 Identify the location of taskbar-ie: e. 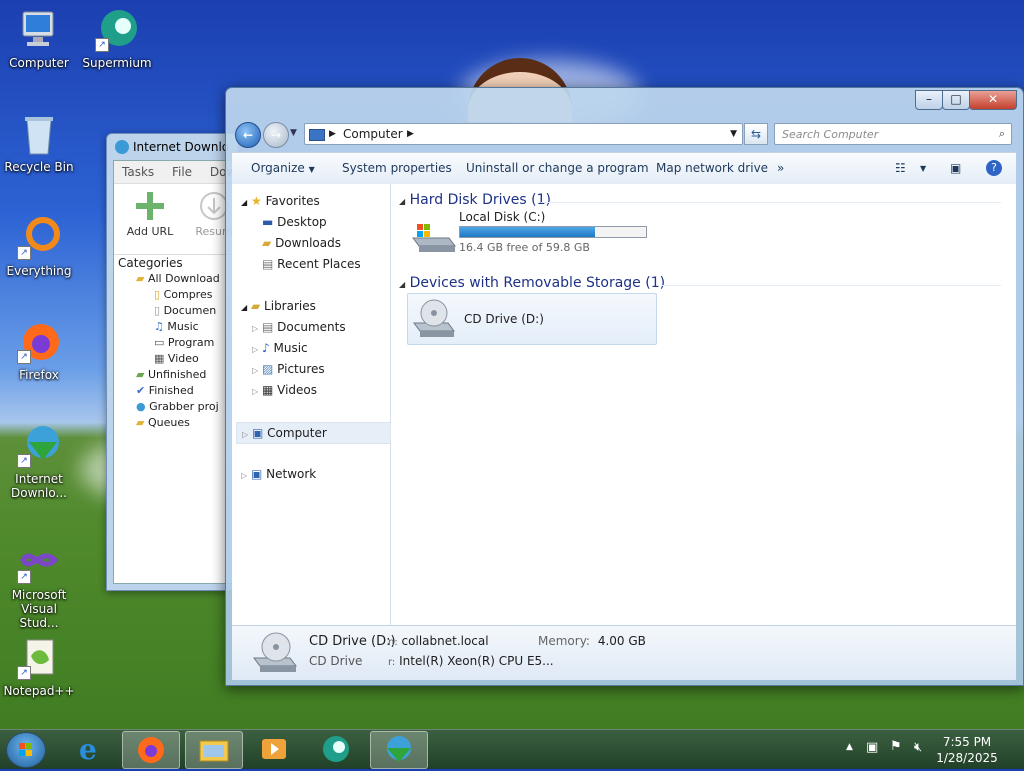
(90, 749).